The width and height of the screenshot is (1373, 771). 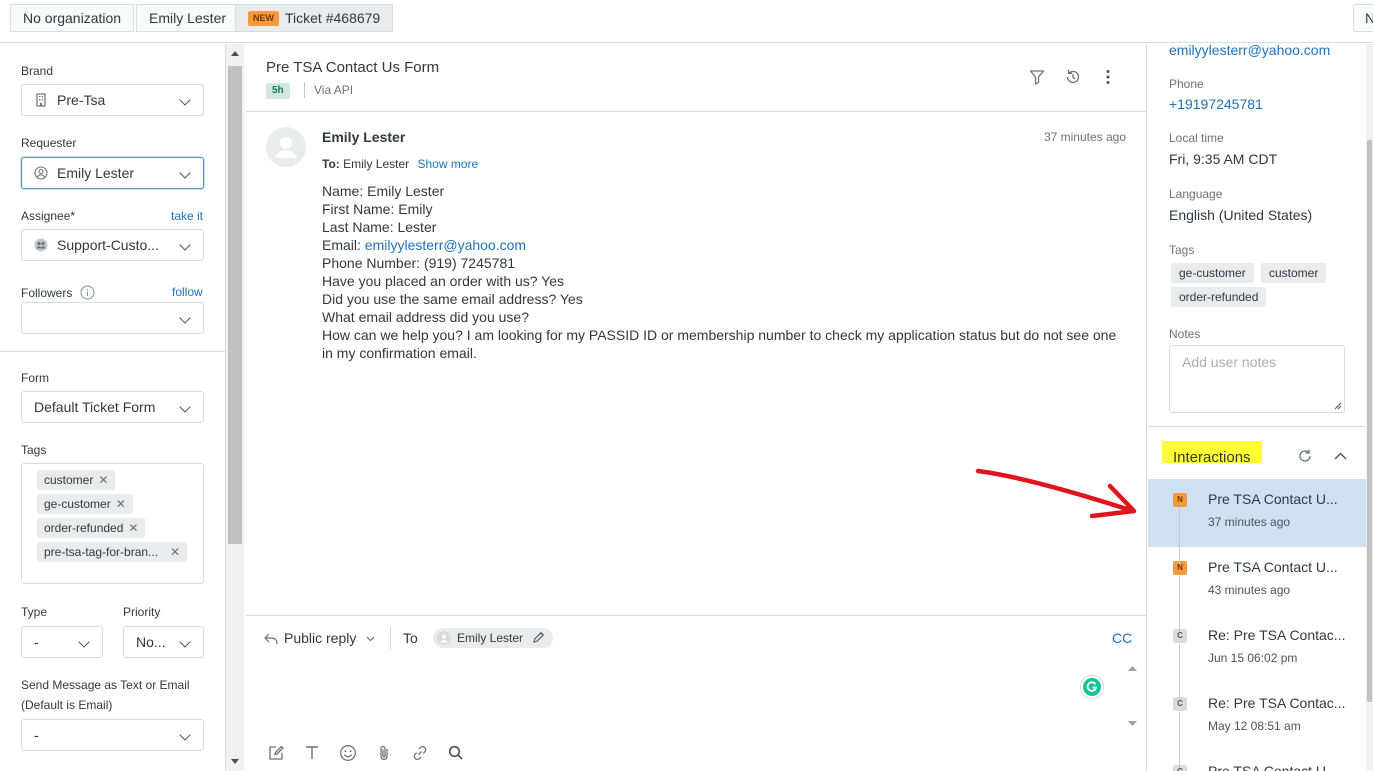 What do you see at coordinates (112, 735) in the screenshot?
I see `send-message-select: -` at bounding box center [112, 735].